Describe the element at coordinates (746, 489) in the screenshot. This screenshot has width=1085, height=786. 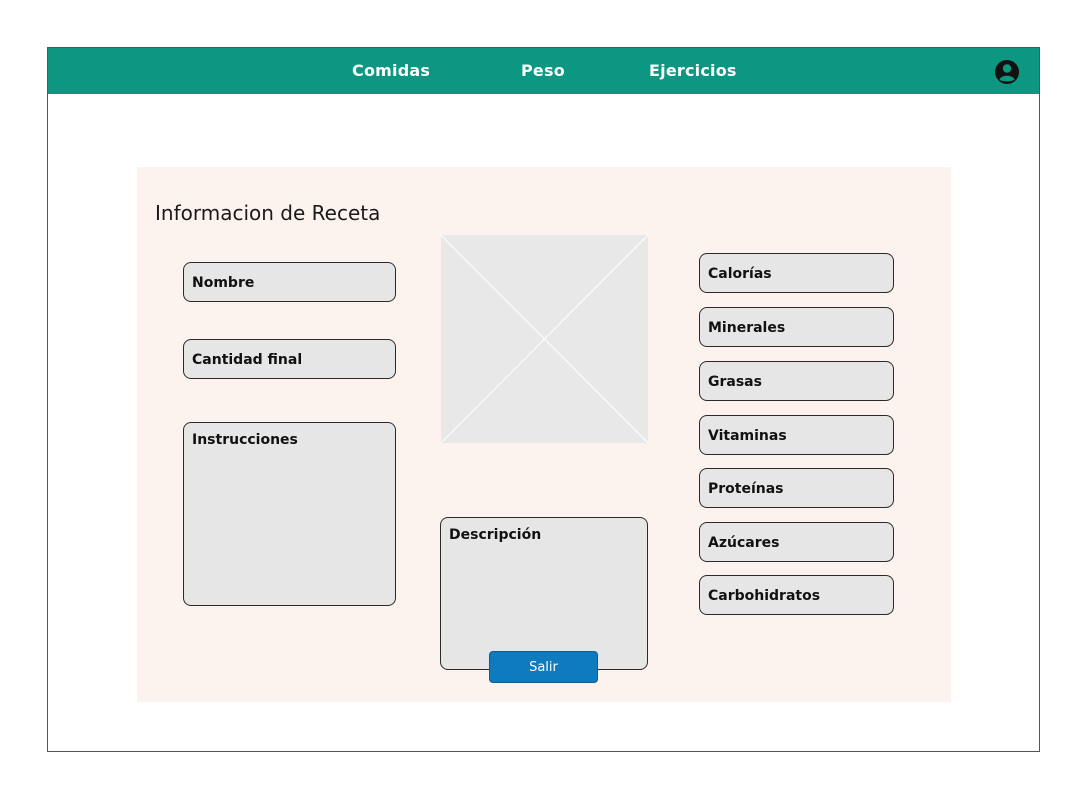
I see `proteinas-label: Proteínas` at that location.